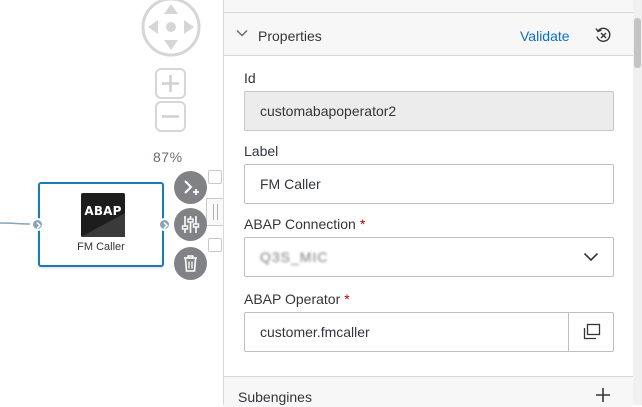  I want to click on configure-icon, so click(190, 224).